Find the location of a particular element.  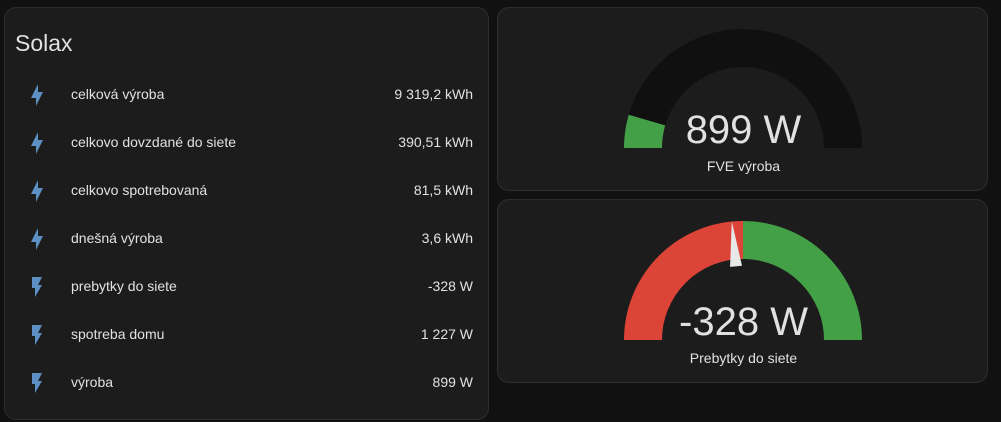

entity-row: celková výroba 9 319,2 kWh is located at coordinates (247, 95).